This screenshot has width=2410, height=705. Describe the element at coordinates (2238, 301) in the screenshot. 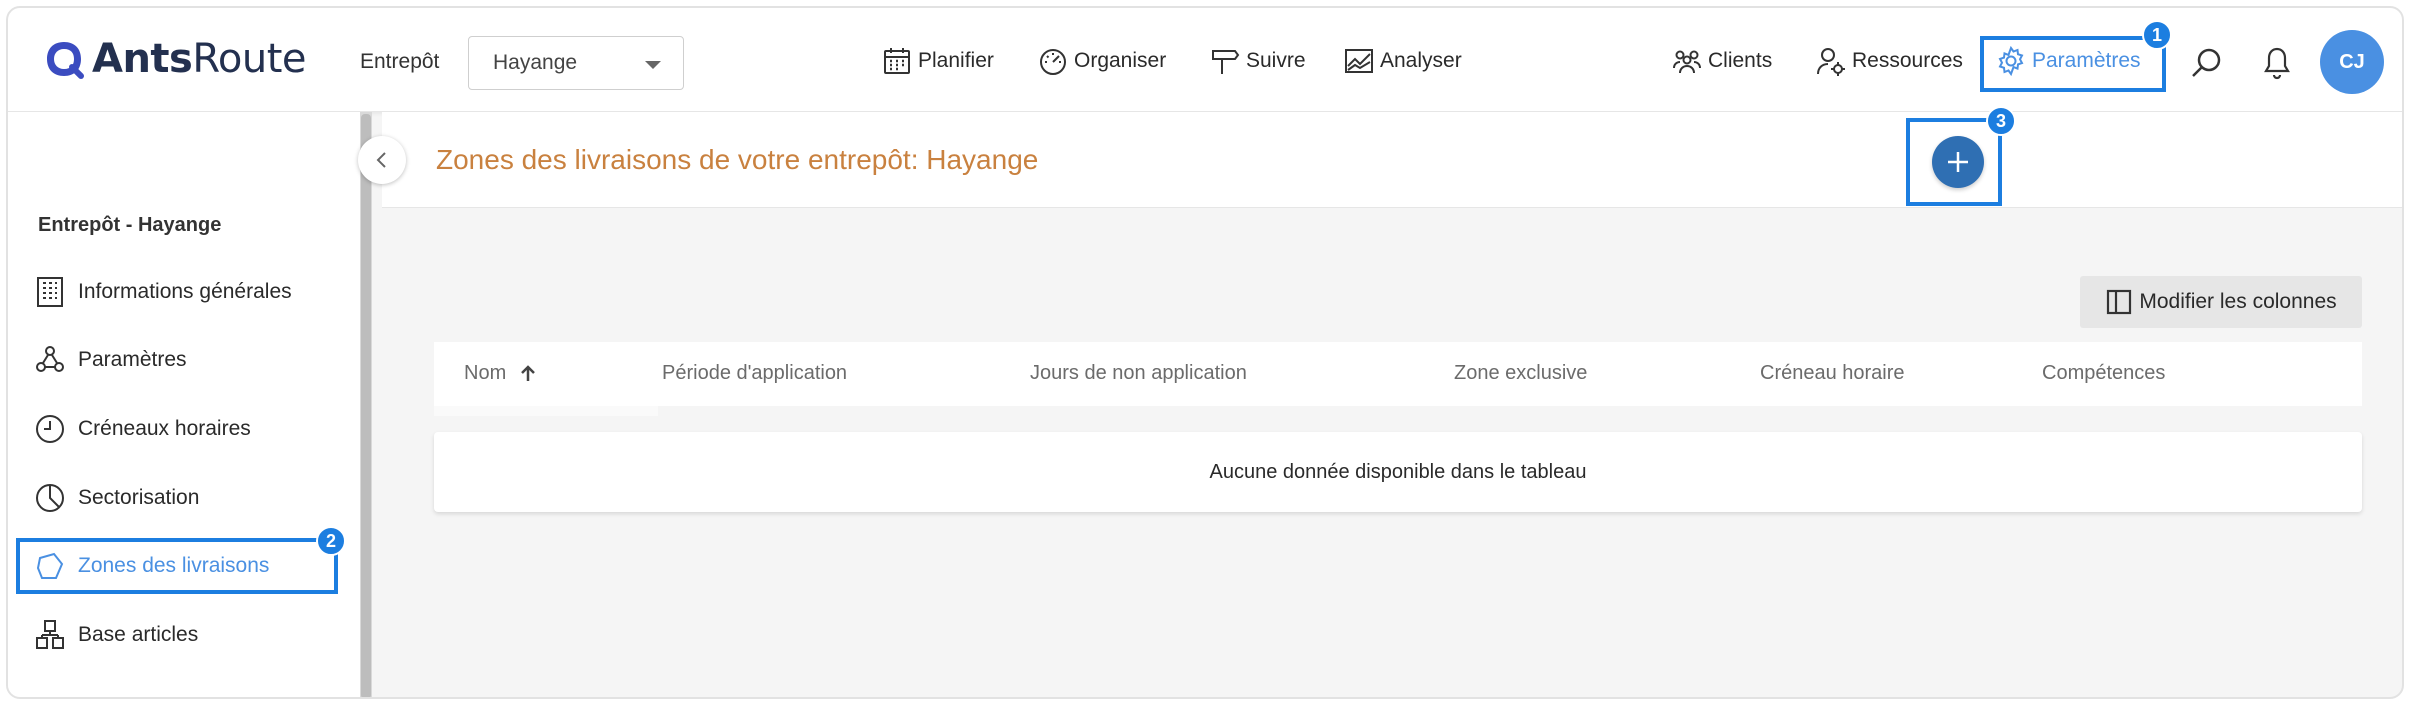

I see `modify-columns-label: Modifier les colonnes` at that location.